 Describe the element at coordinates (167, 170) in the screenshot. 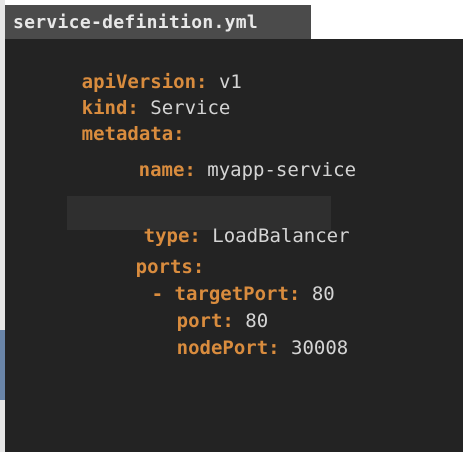

I see `yaml-key: name:` at that location.